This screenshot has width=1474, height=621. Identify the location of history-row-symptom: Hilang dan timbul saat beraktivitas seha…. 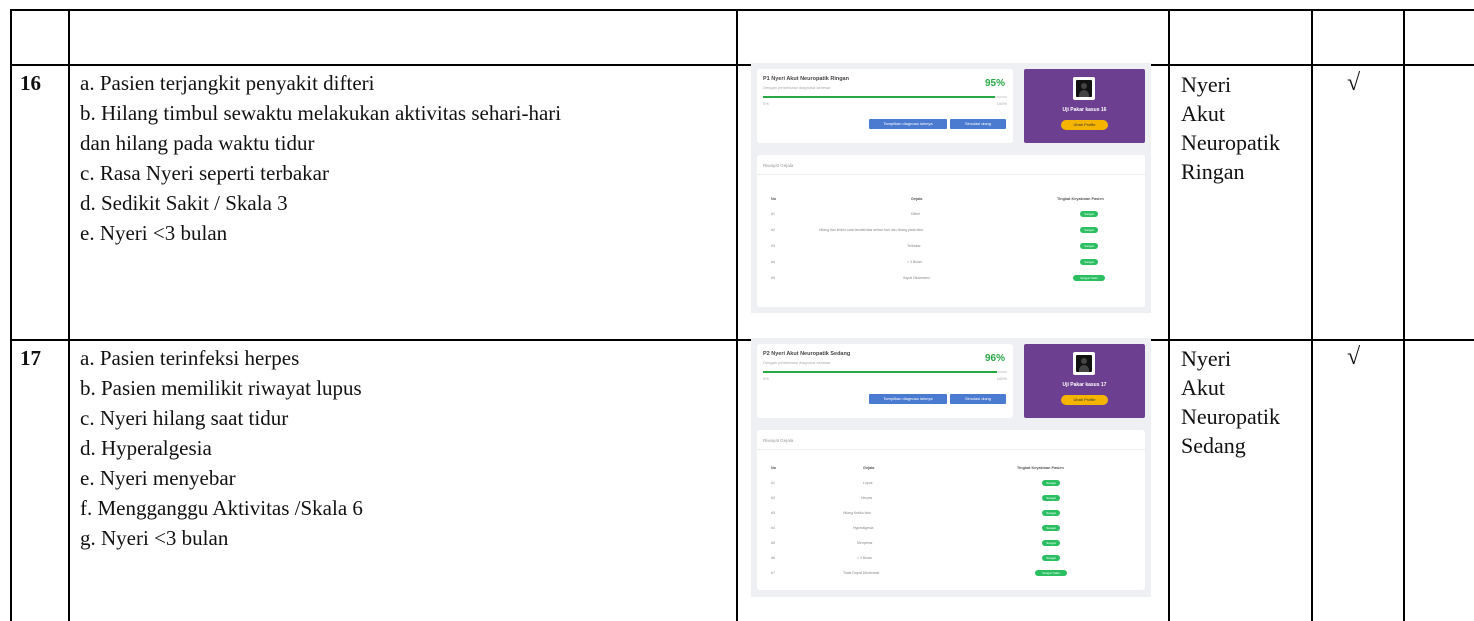
(871, 230).